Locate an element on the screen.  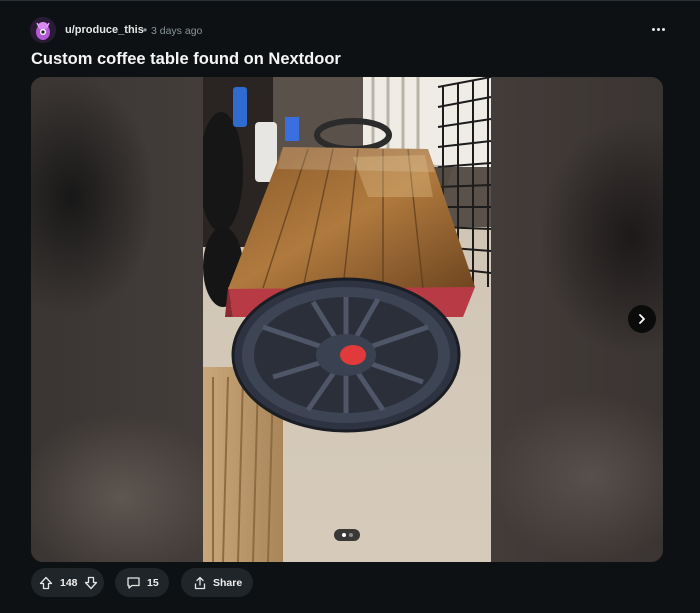
wheel-center-cap is located at coordinates (353, 355).